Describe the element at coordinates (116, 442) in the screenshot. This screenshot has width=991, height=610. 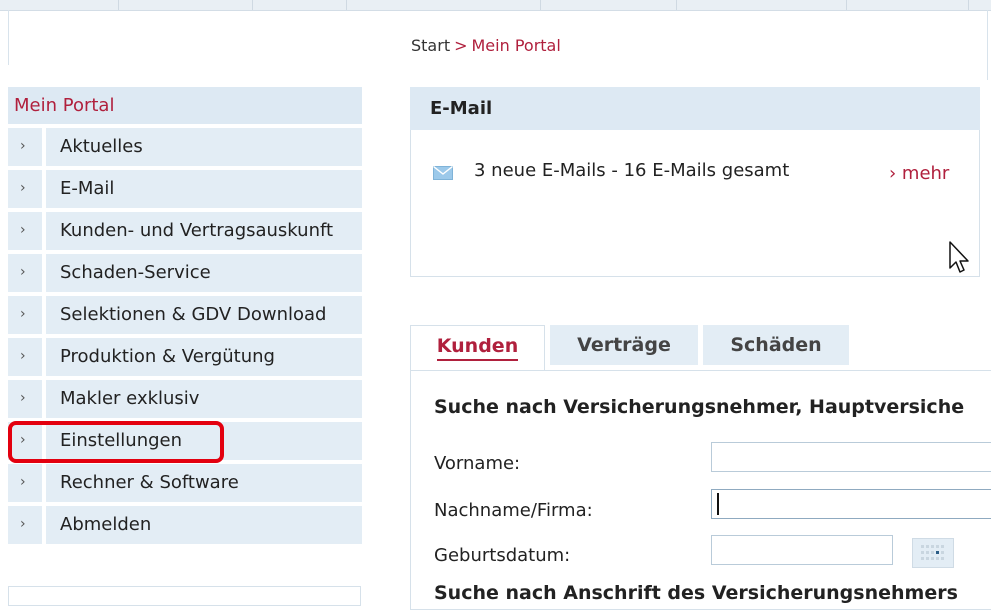
I see `highlight-box-einstellungen` at that location.